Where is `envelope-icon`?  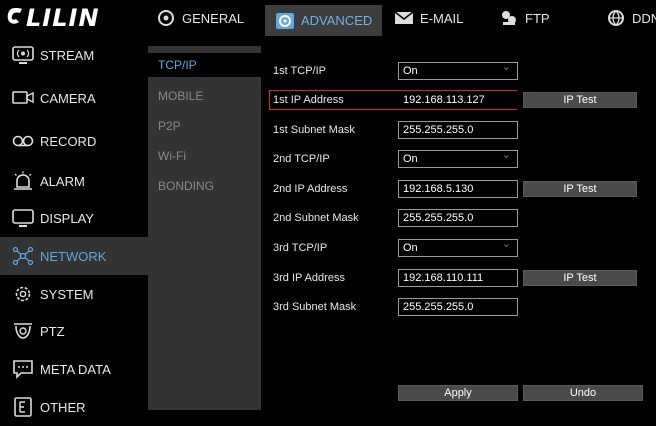 envelope-icon is located at coordinates (404, 18).